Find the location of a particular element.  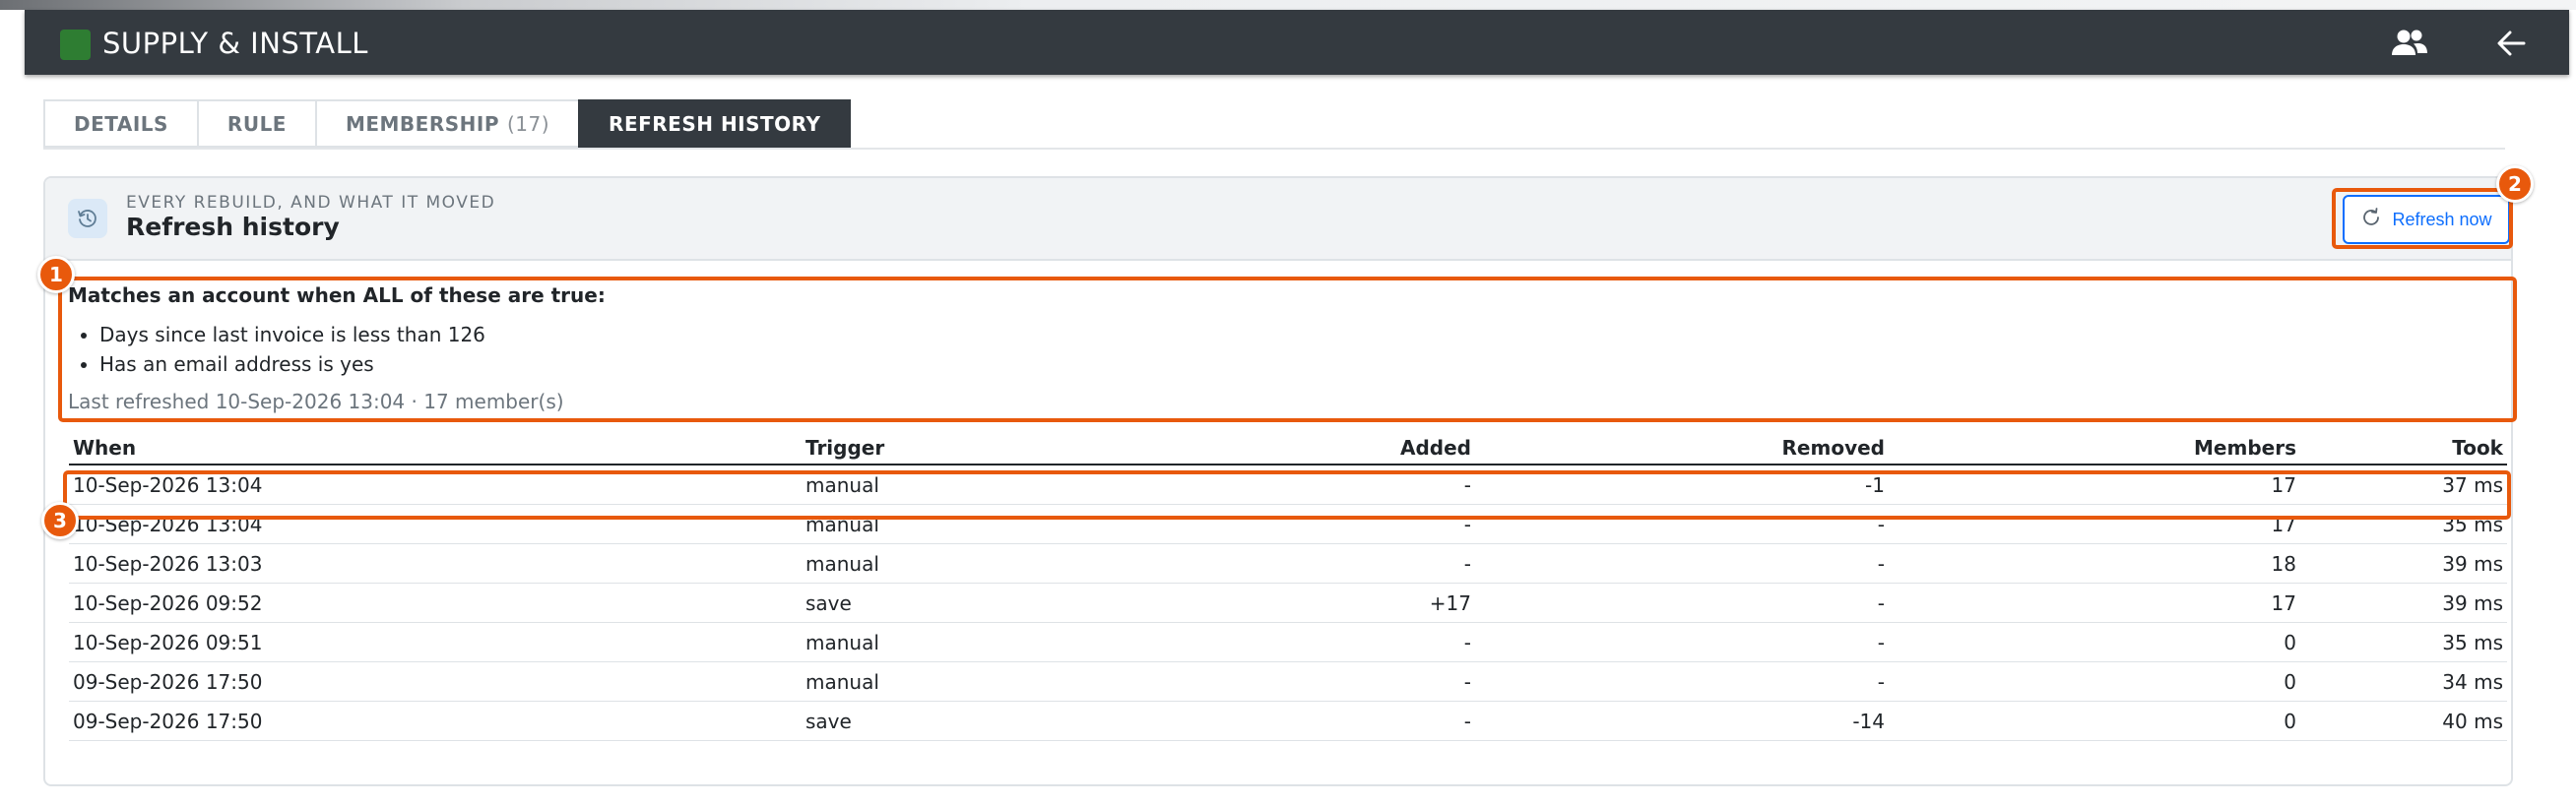

rule-condition: Days since last invoice is less than 126 is located at coordinates (1294, 334).